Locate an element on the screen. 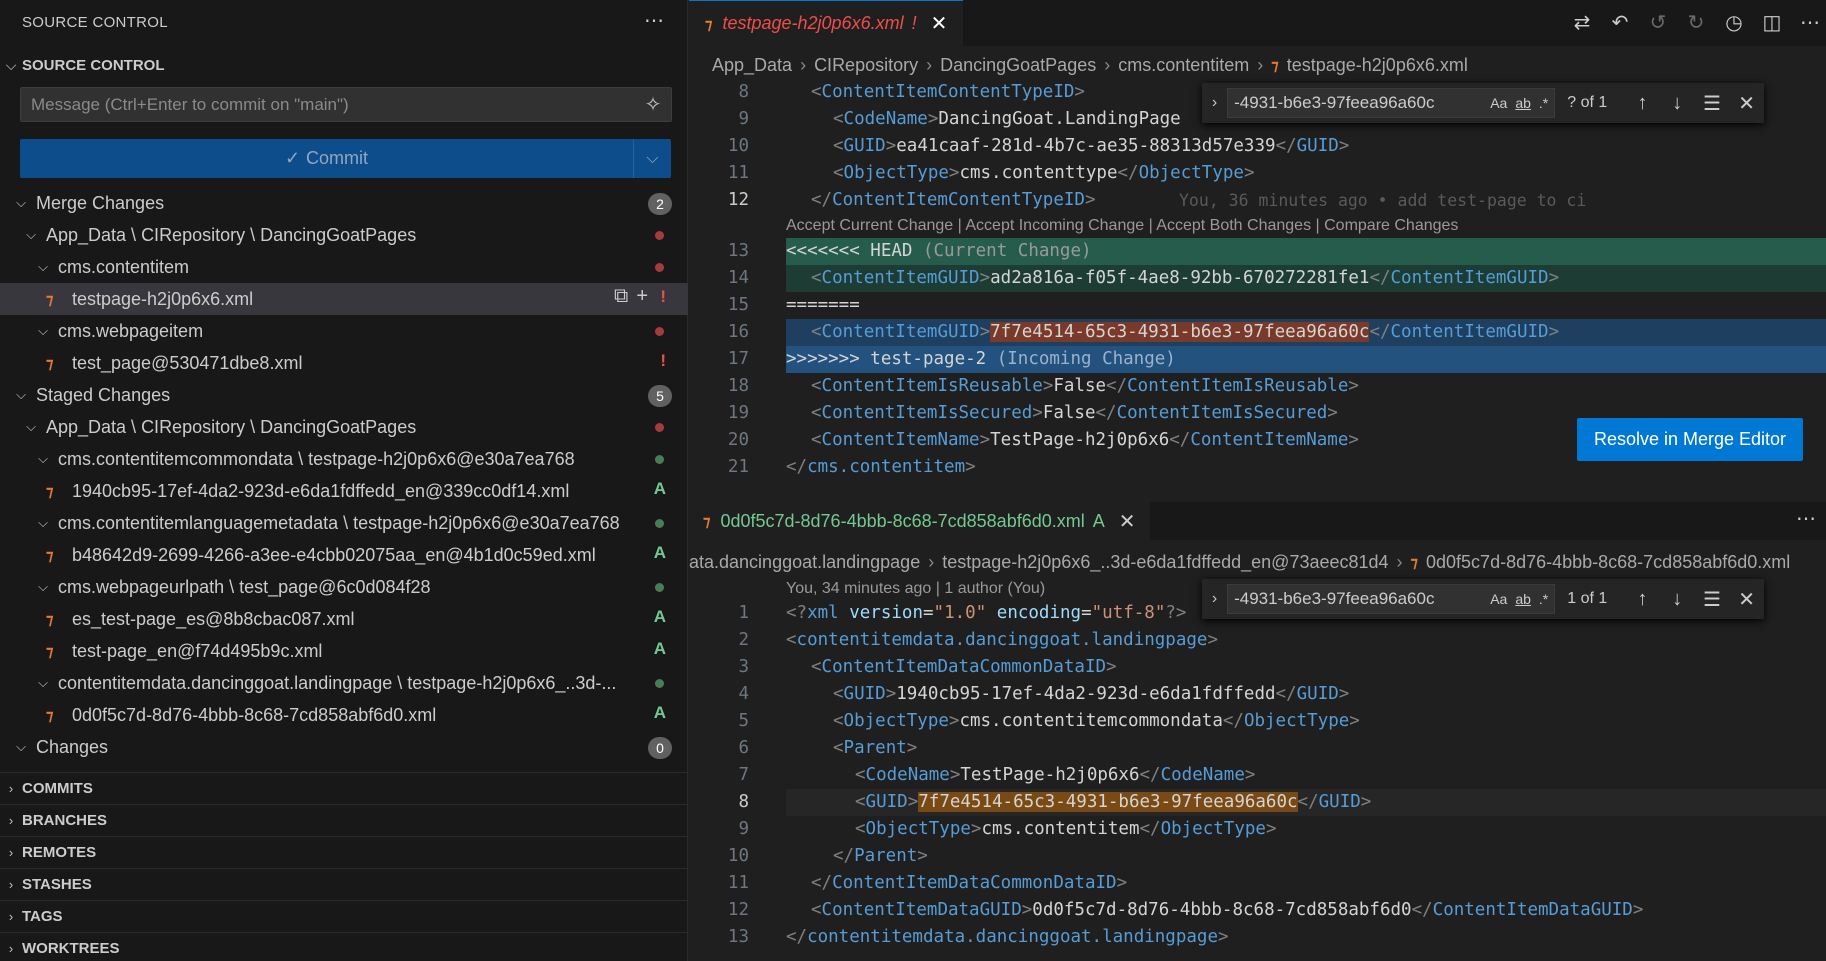  author-codelens: You, 34 minutes ago | 1 author (You) is located at coordinates (915, 589).